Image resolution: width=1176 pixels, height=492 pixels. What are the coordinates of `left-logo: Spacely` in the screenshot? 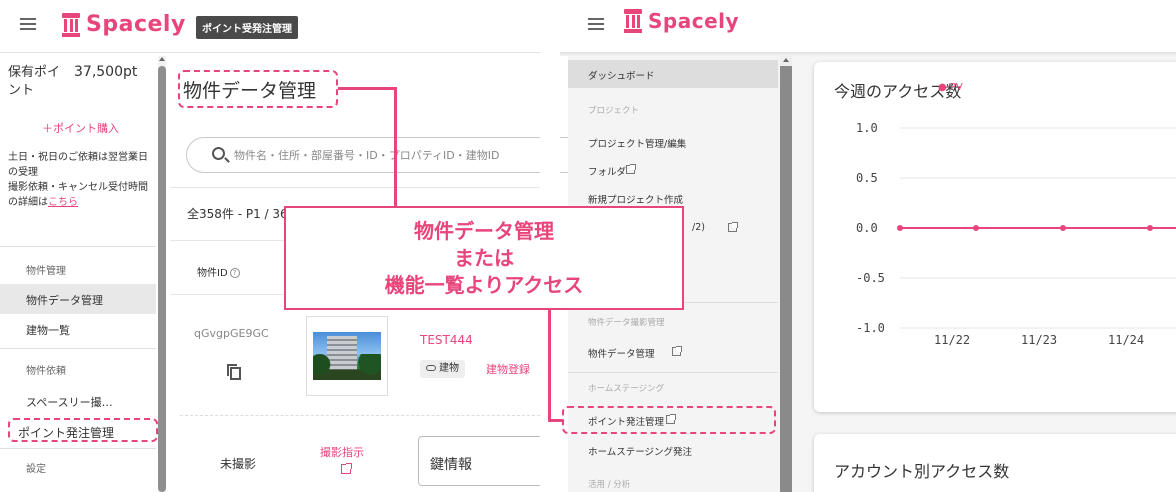 It's located at (124, 24).